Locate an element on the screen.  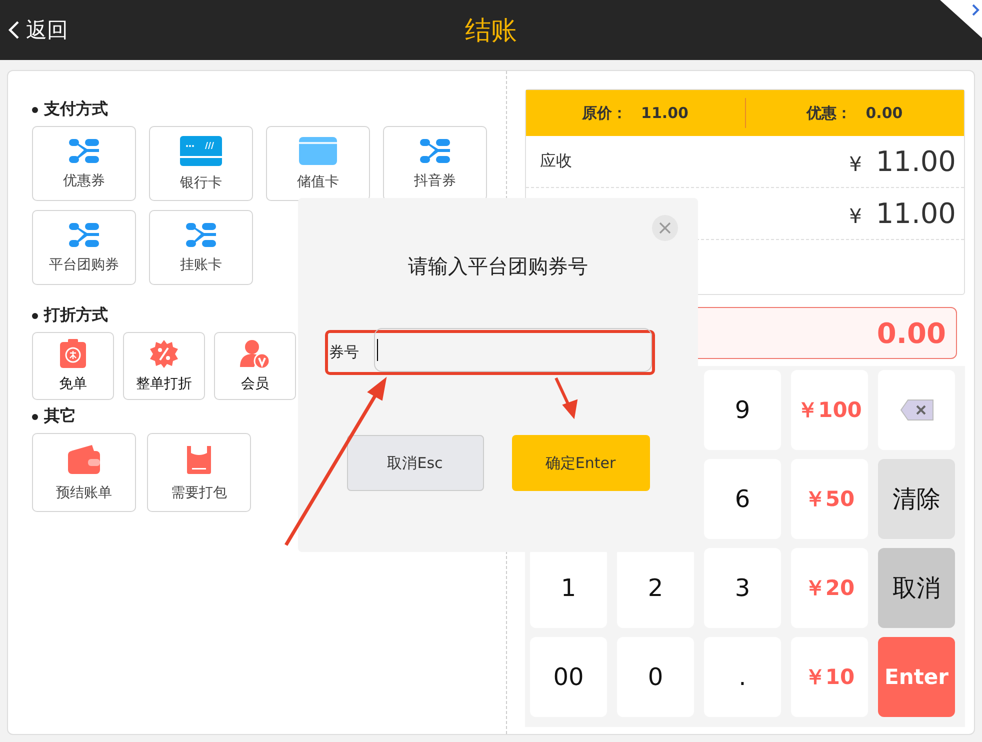
dialog-title: 请输入平台团购券号 is located at coordinates (498, 266).